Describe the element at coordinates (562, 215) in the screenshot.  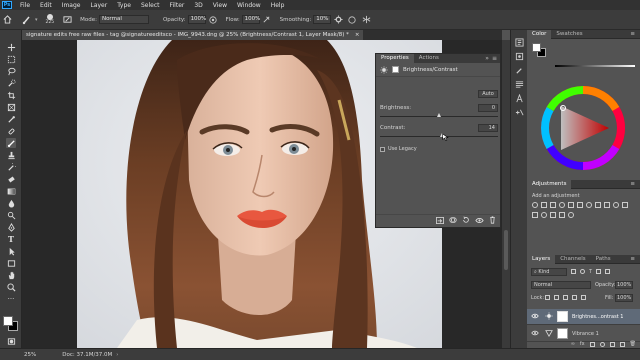
I see `gradient-map-adj-icon` at that location.